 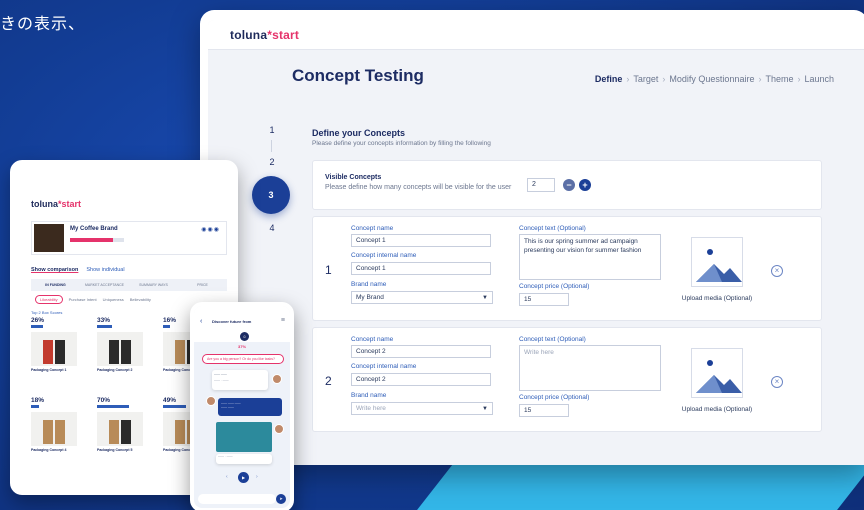 I want to click on concept-name-input: Concept 2, so click(x=421, y=351).